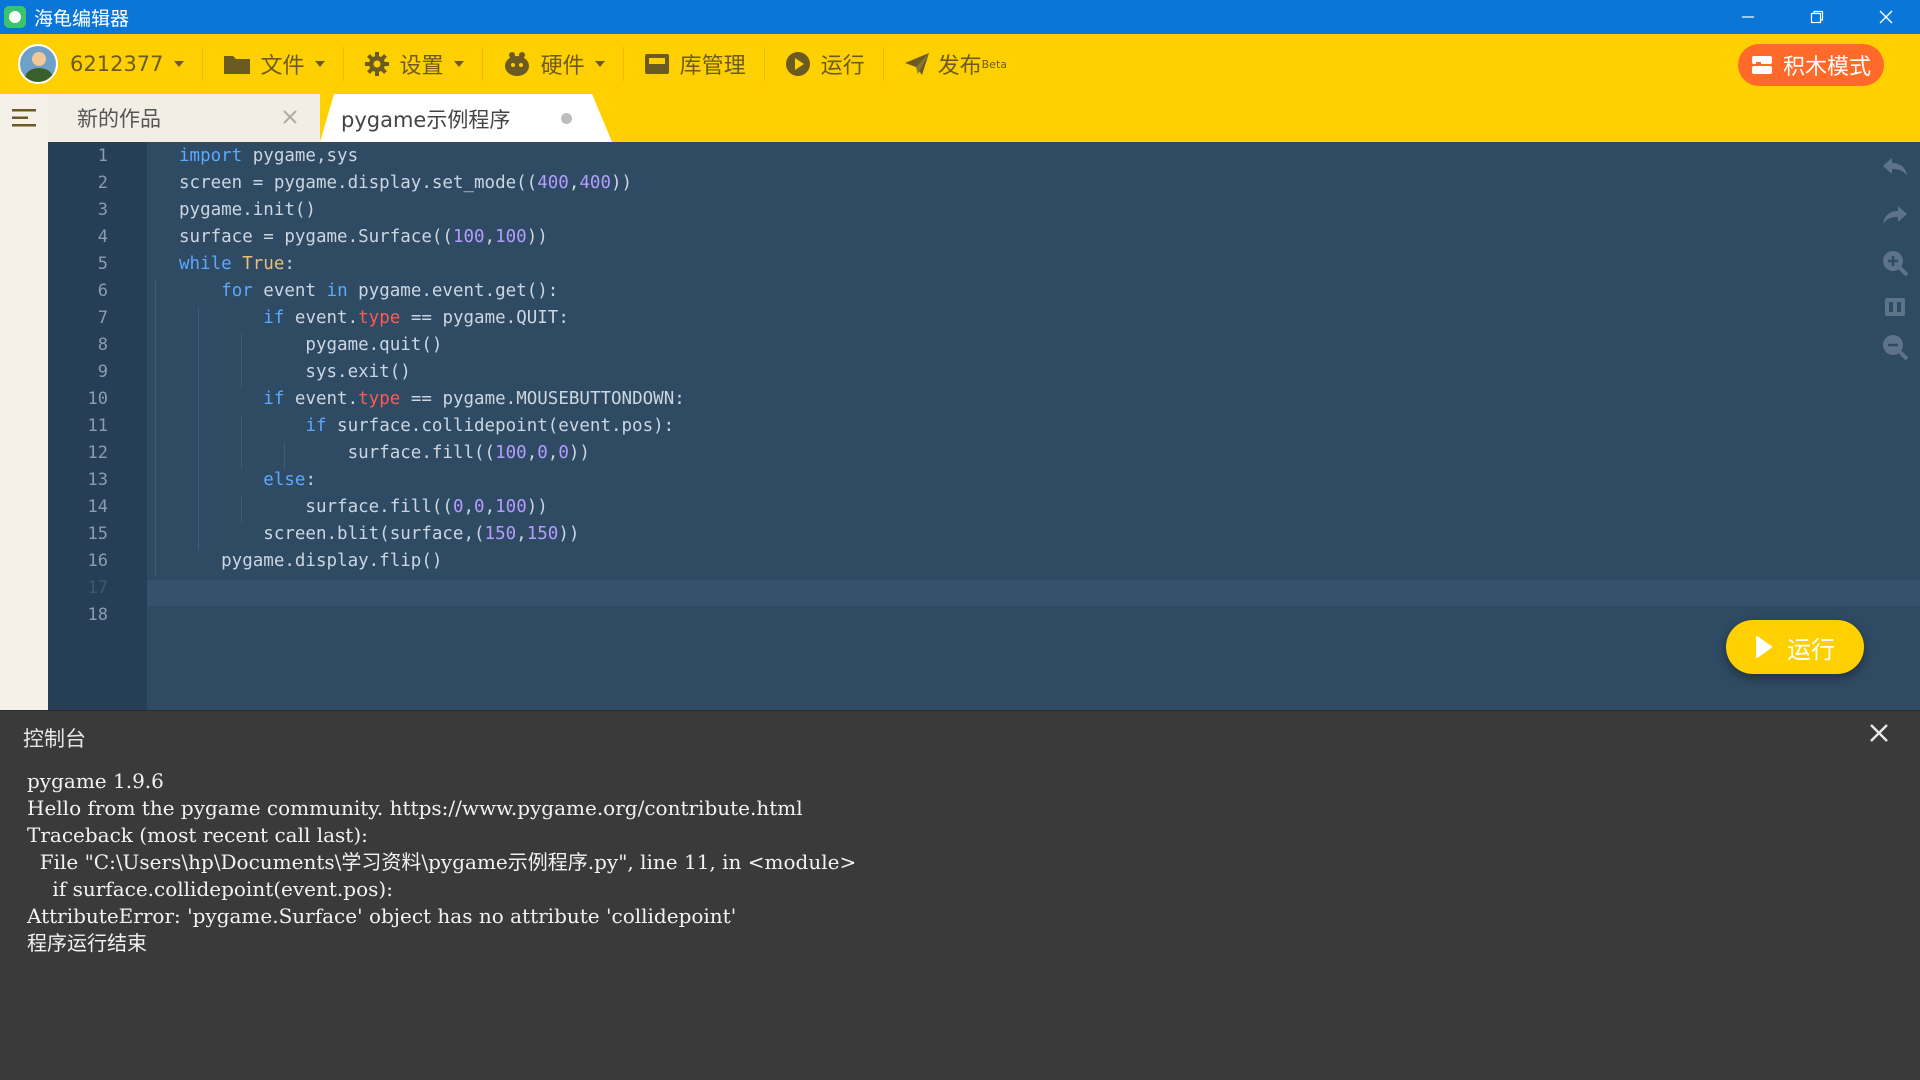  Describe the element at coordinates (102, 291) in the screenshot. I see `line-number: 6` at that location.